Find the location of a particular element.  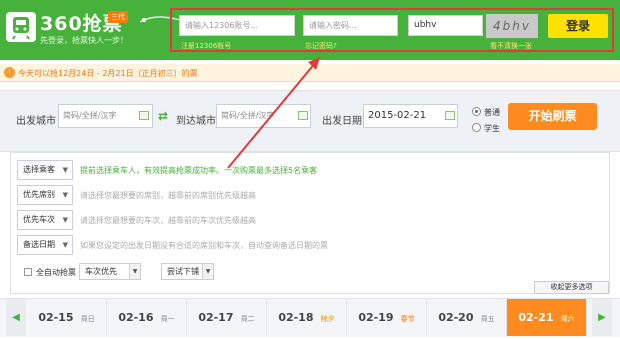

date-tab: 02-19 春节 is located at coordinates (387, 317).